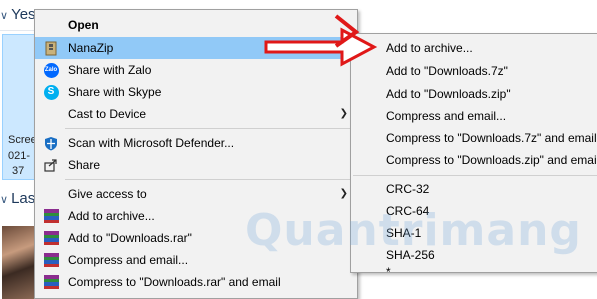  I want to click on nanazip-icon, so click(51, 48).